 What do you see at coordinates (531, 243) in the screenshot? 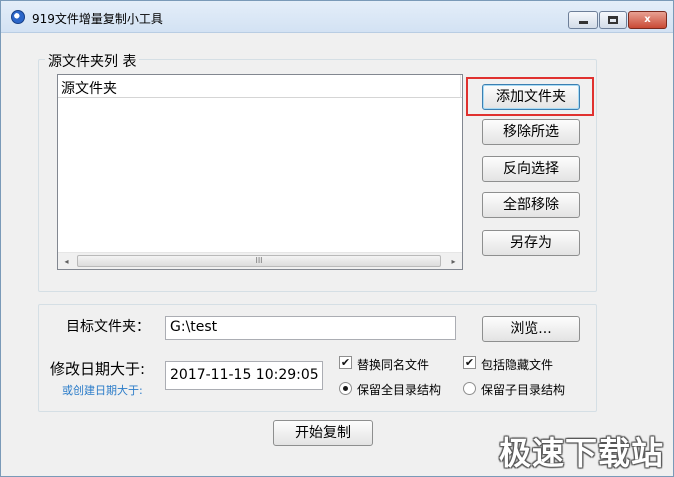
I see `save-as-button: 另存为` at bounding box center [531, 243].